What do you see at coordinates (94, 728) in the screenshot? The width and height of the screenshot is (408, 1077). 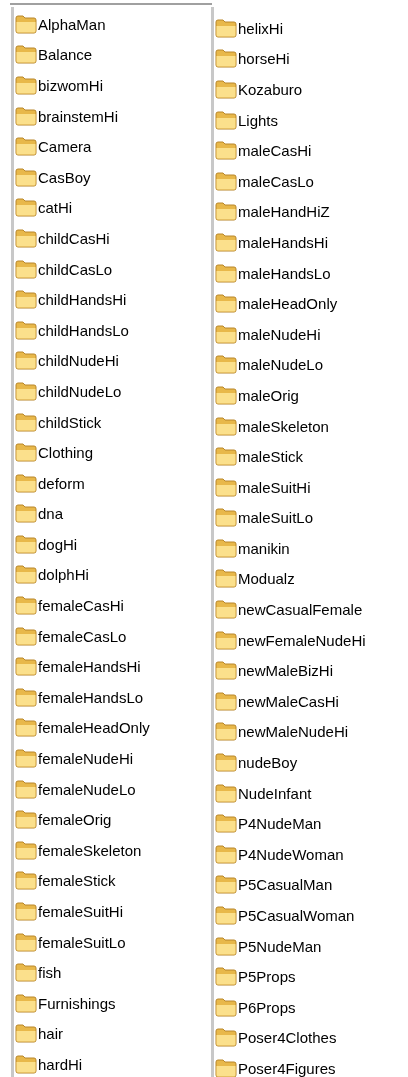 I see `folder-name: femaleHeadOnly` at bounding box center [94, 728].